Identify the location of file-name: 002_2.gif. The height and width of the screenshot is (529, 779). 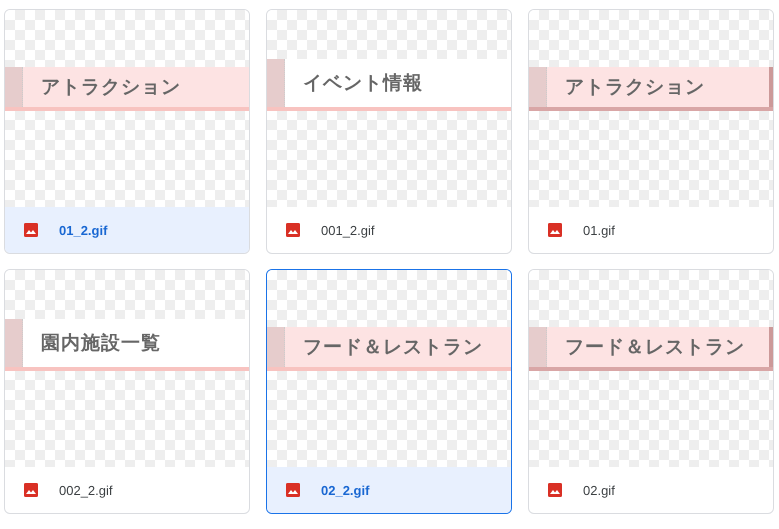
(85, 490).